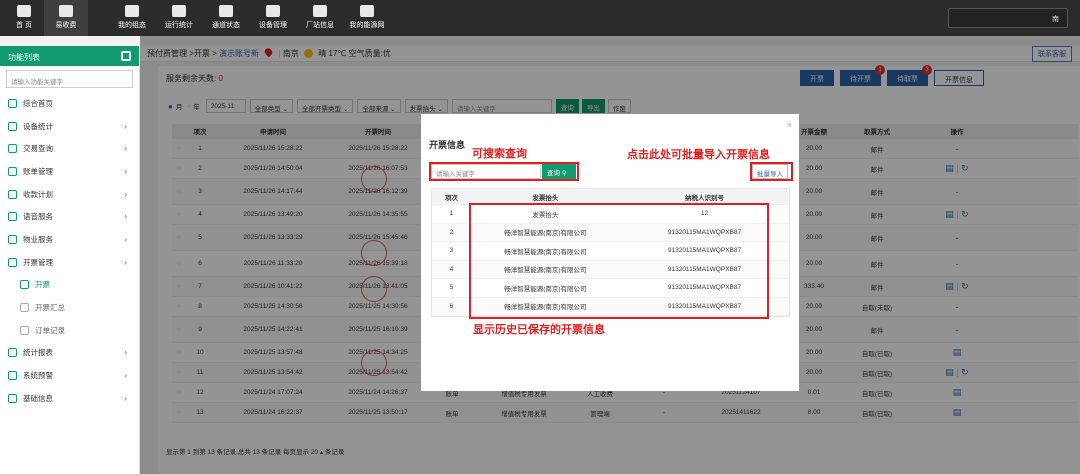  What do you see at coordinates (69, 353) in the screenshot?
I see `sidebar-item: 统计报表 ›` at bounding box center [69, 353].